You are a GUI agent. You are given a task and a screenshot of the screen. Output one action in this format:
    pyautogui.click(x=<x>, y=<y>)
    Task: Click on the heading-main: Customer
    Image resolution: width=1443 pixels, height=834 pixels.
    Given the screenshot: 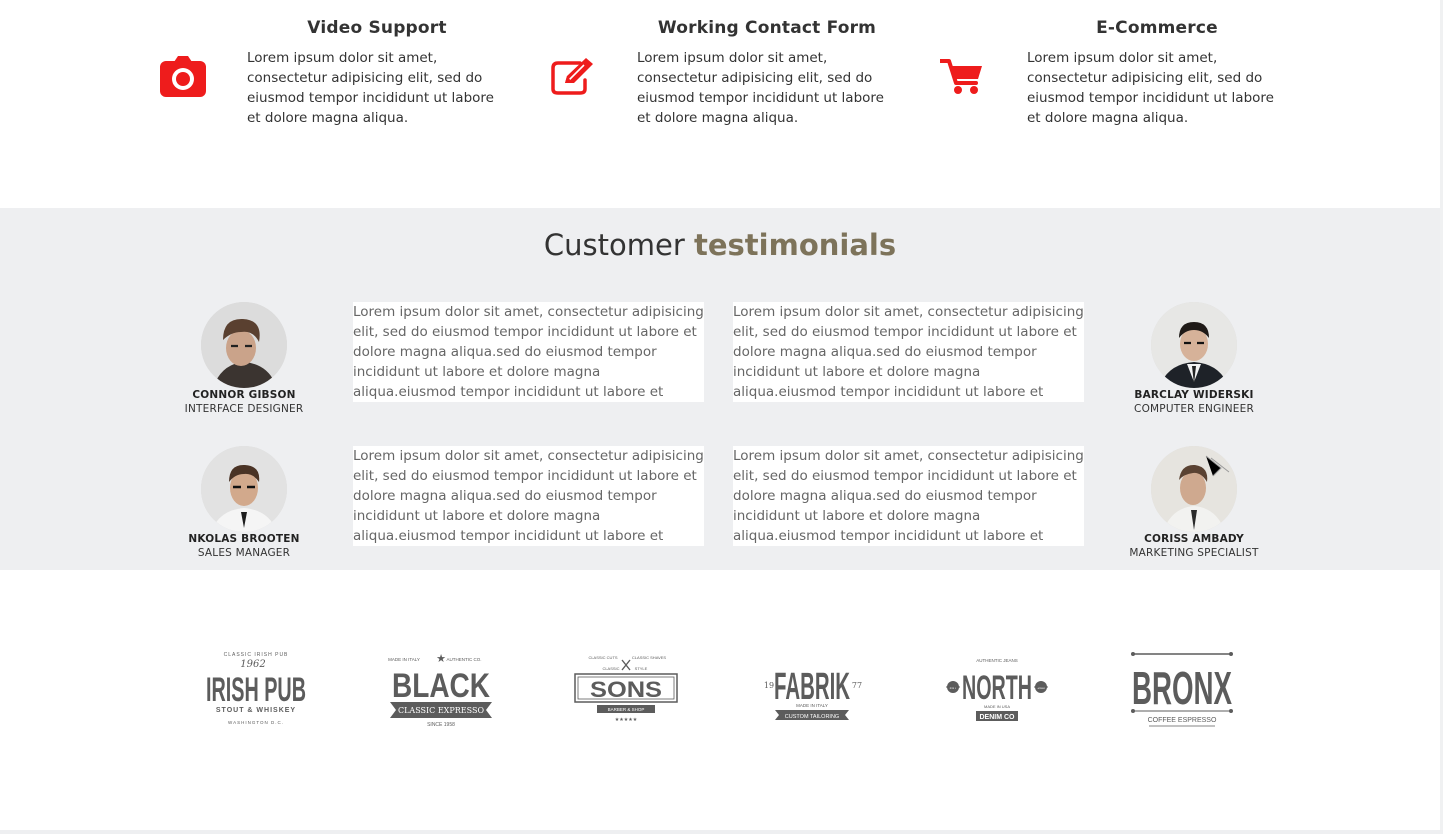 What is the action you would take?
    pyautogui.click(x=614, y=245)
    